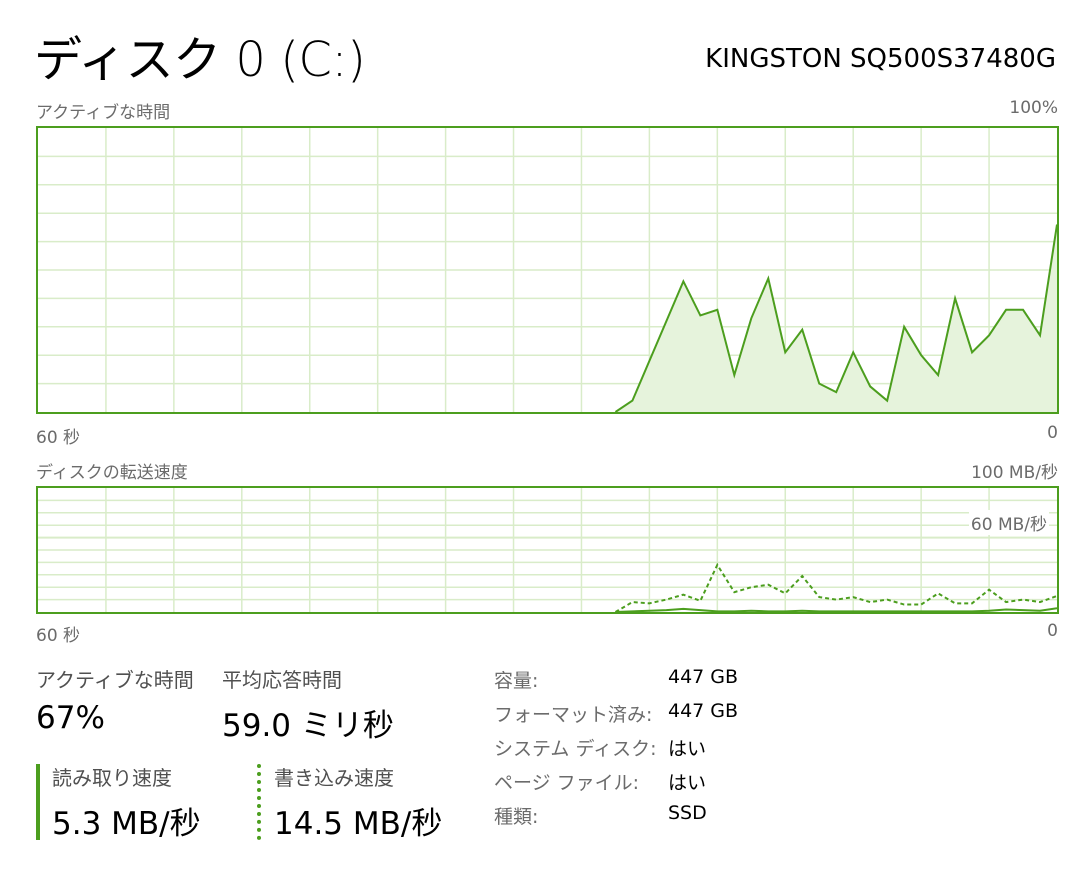 This screenshot has width=1080, height=874. Describe the element at coordinates (1052, 433) in the screenshot. I see `active-time-right-label: 0` at that location.